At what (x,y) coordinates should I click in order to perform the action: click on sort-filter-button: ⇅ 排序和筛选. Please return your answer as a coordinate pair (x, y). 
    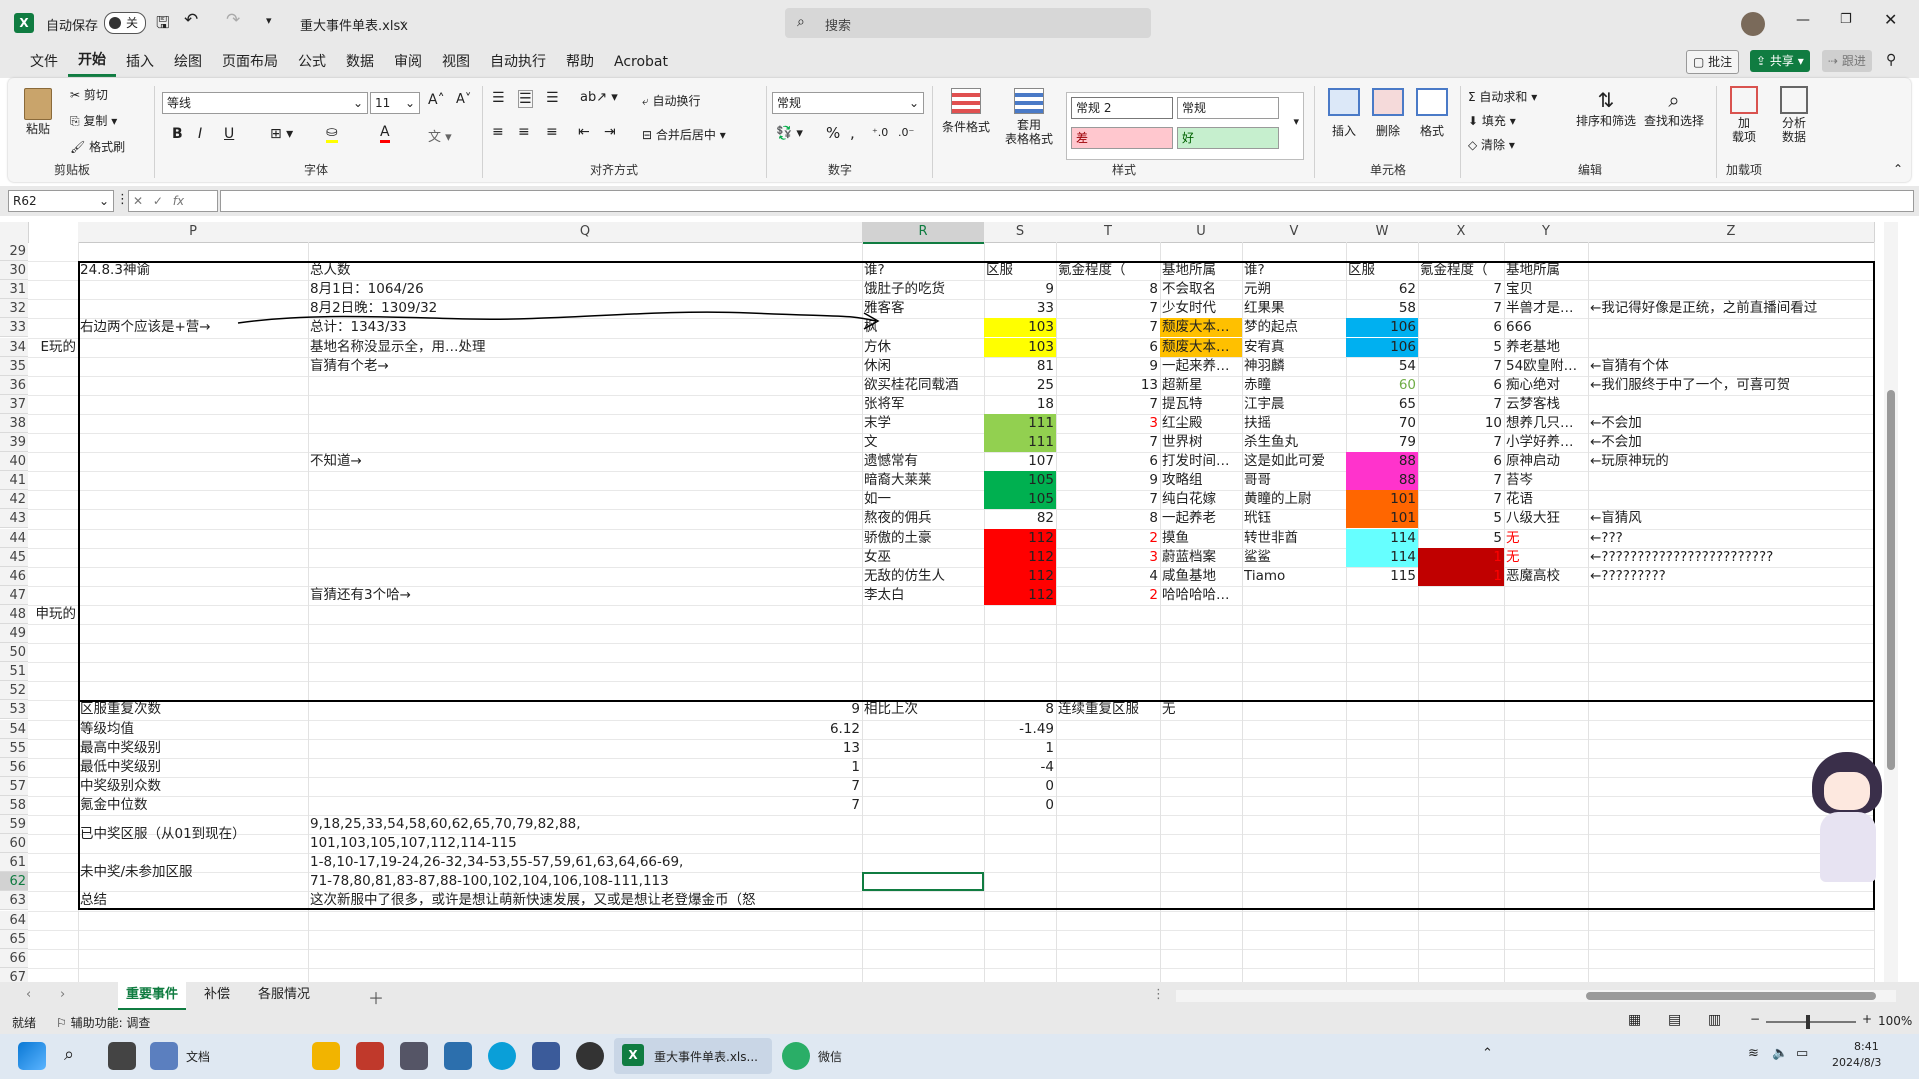
    Looking at the image, I should click on (1606, 108).